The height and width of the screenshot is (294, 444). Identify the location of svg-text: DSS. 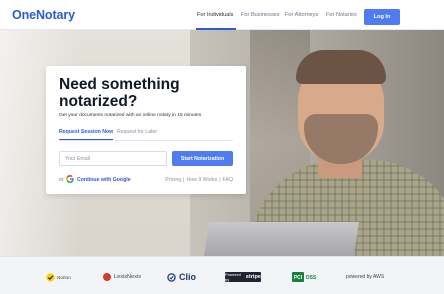
(311, 278).